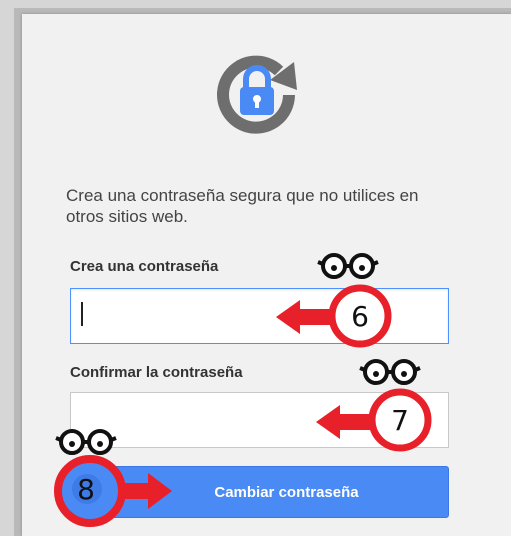 This screenshot has height=536, width=511. Describe the element at coordinates (335, 300) in the screenshot. I see `annotation-step-6: 6` at that location.